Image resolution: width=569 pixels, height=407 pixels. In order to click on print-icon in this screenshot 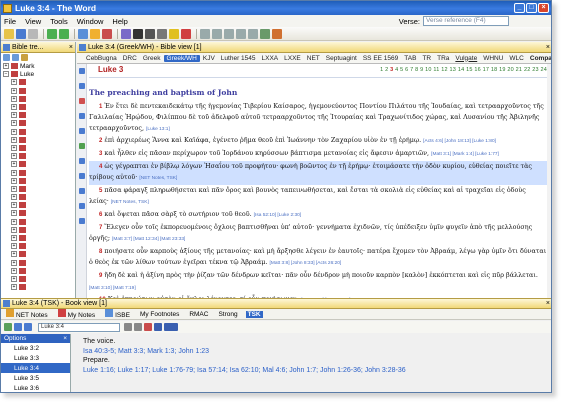, I will do `click(138, 327)`.